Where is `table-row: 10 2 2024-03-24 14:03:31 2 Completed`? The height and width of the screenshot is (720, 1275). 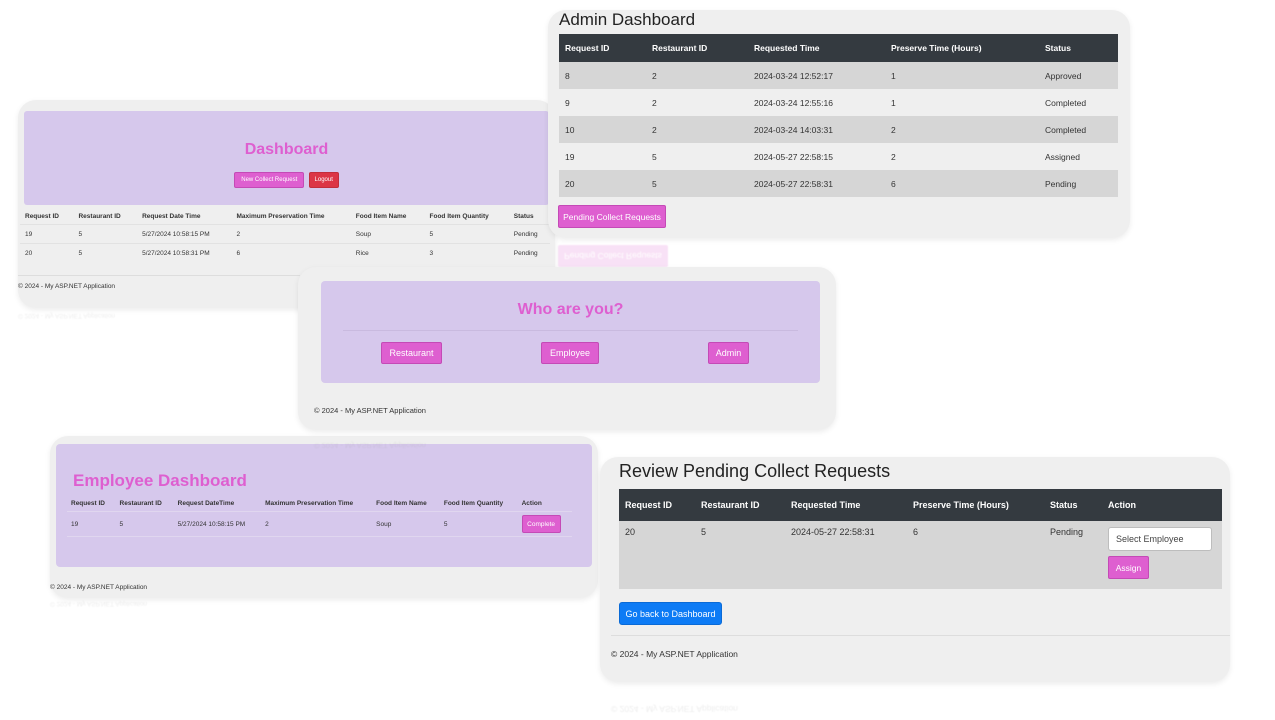
table-row: 10 2 2024-03-24 14:03:31 2 Completed is located at coordinates (838, 129).